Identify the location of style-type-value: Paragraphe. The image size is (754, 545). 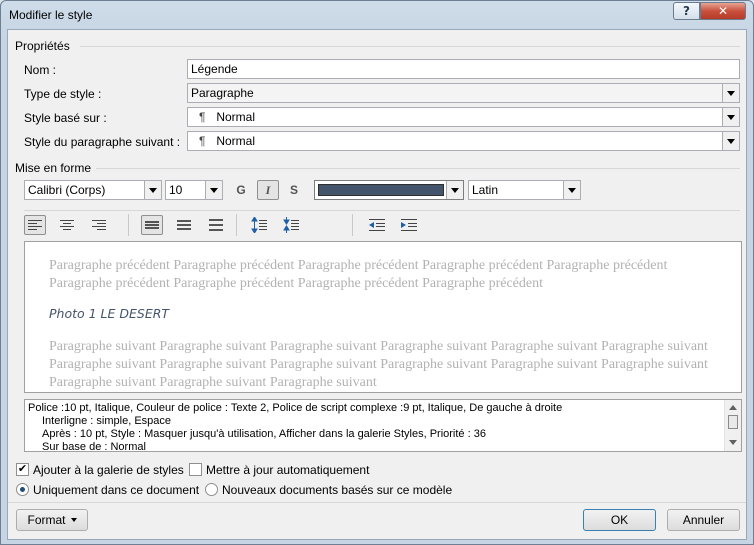
(222, 93).